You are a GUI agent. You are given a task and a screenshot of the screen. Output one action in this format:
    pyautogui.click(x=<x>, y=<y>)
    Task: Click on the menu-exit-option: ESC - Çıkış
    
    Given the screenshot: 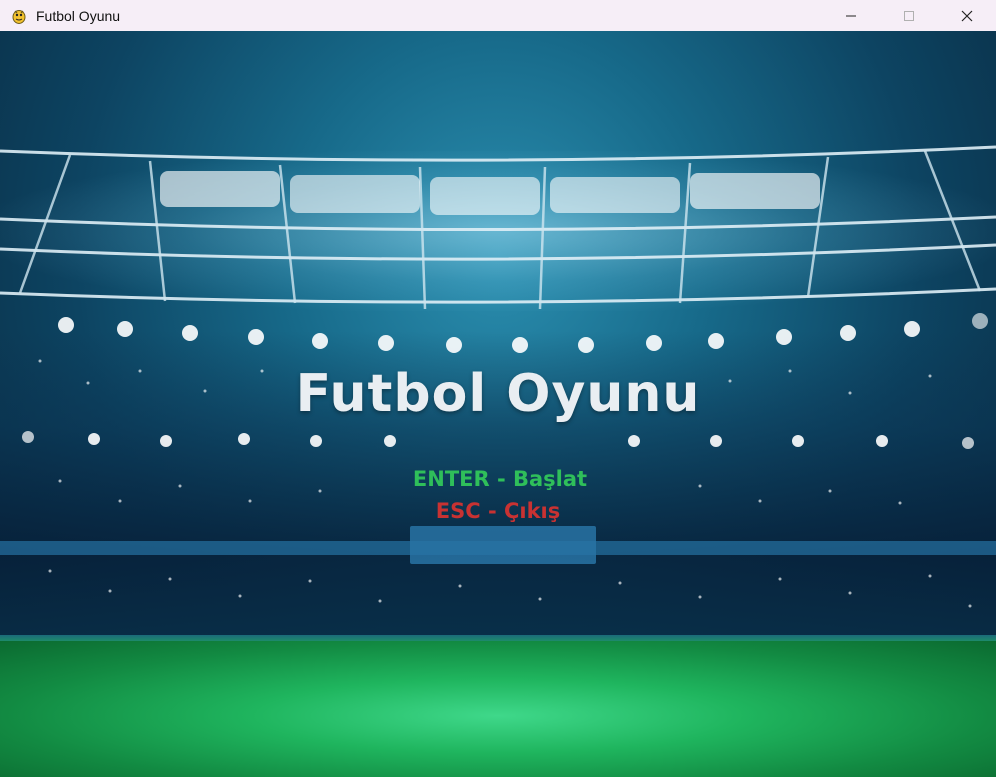 What is the action you would take?
    pyautogui.click(x=498, y=511)
    